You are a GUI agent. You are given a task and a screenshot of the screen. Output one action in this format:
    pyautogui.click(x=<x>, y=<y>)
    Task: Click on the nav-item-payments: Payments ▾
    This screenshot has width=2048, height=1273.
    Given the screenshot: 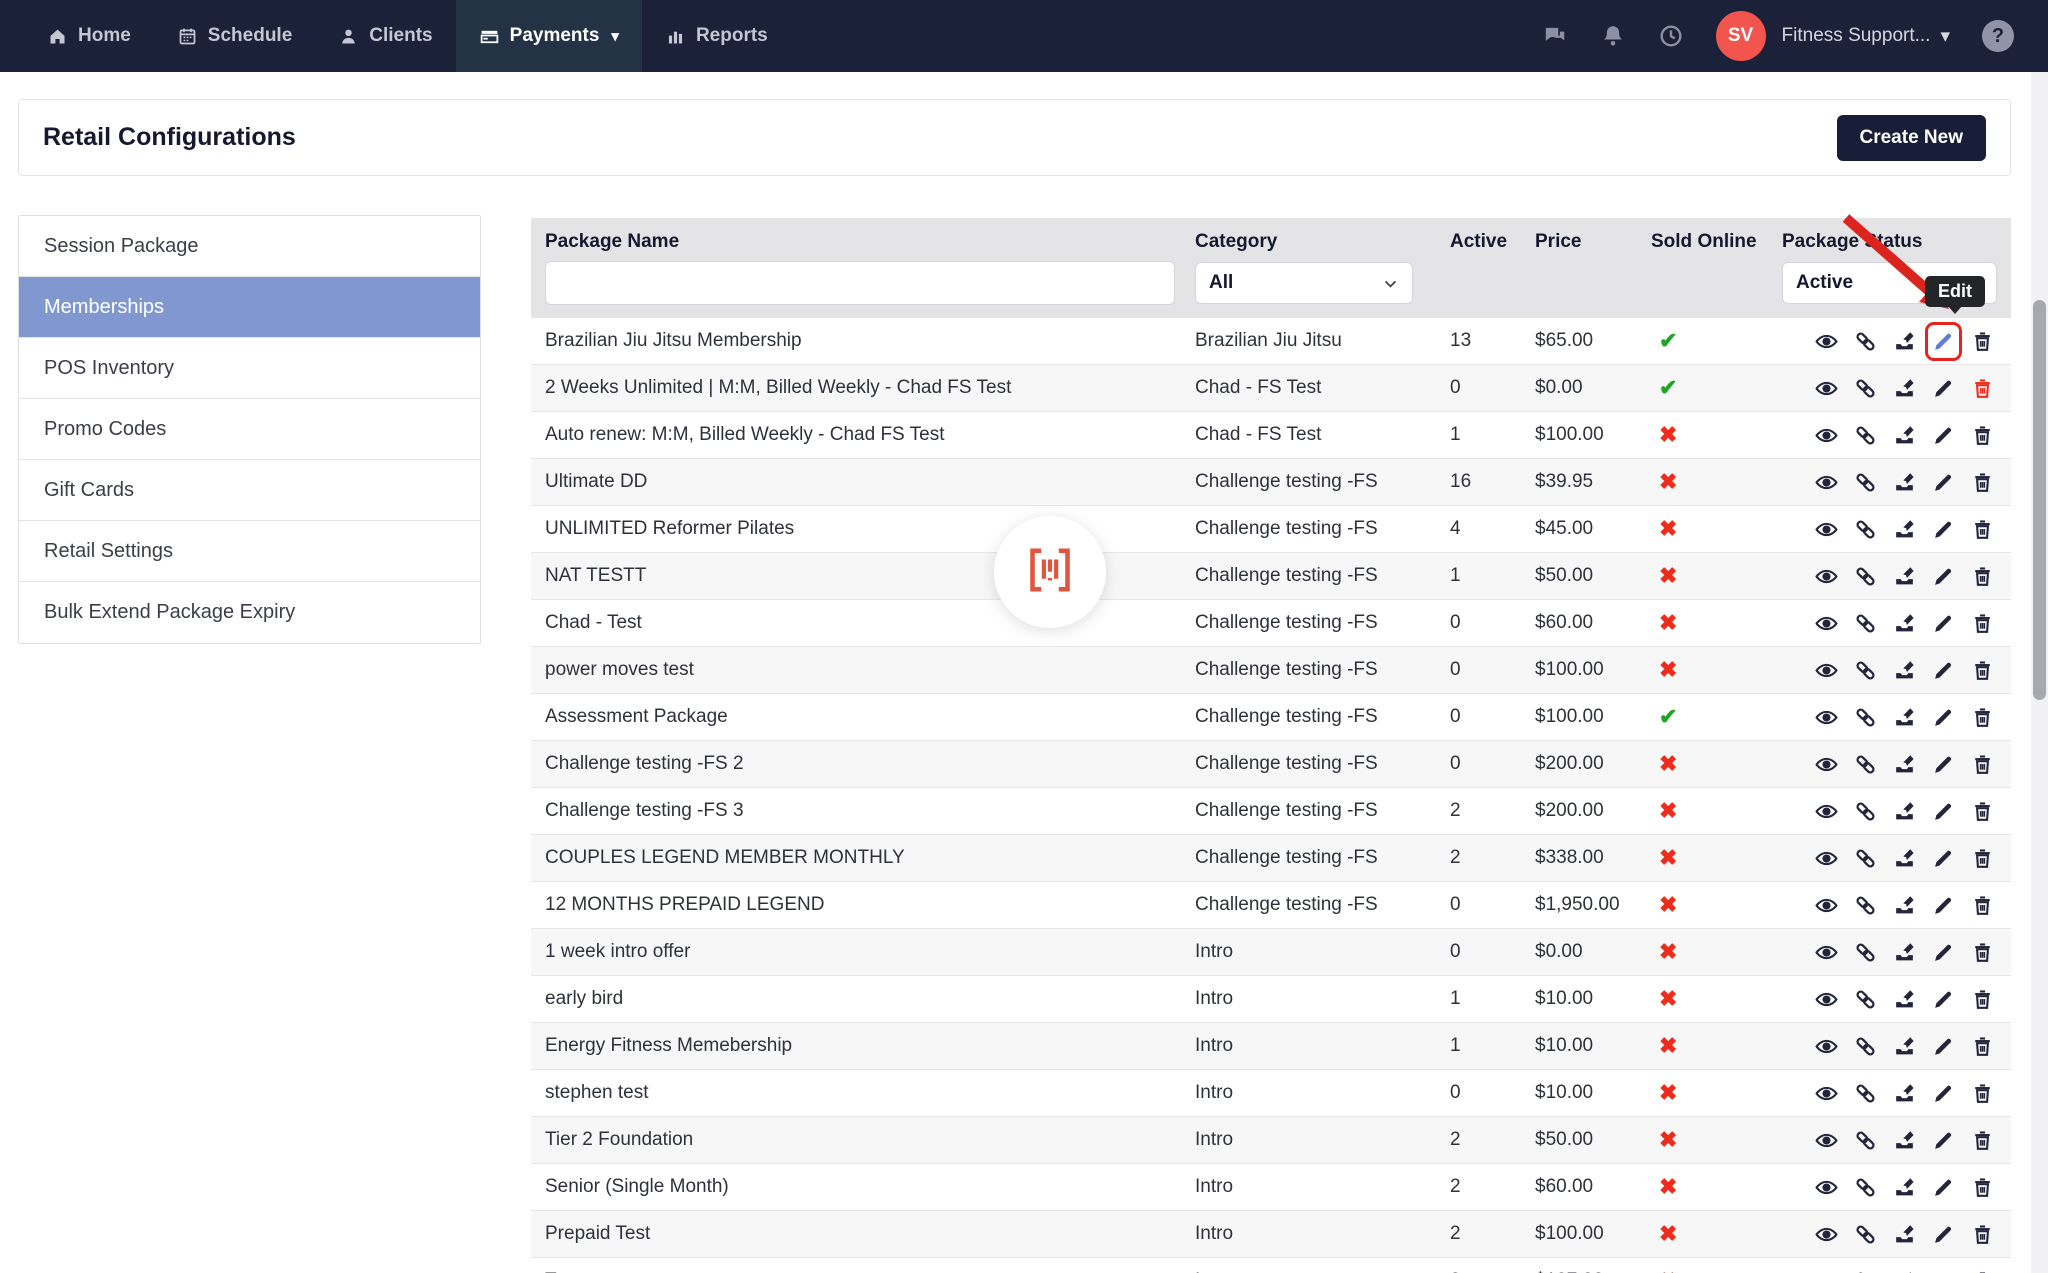 What is the action you would take?
    pyautogui.click(x=548, y=36)
    